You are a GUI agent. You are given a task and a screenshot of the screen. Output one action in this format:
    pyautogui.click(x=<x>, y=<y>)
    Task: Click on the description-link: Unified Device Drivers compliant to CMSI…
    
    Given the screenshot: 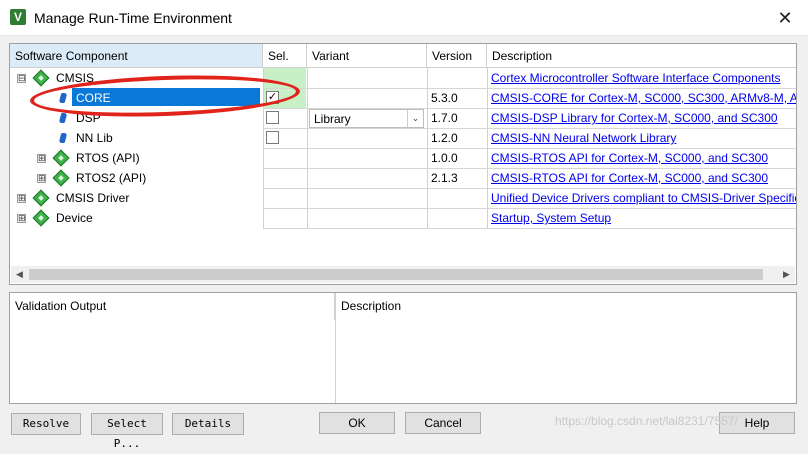 What is the action you would take?
    pyautogui.click(x=643, y=198)
    